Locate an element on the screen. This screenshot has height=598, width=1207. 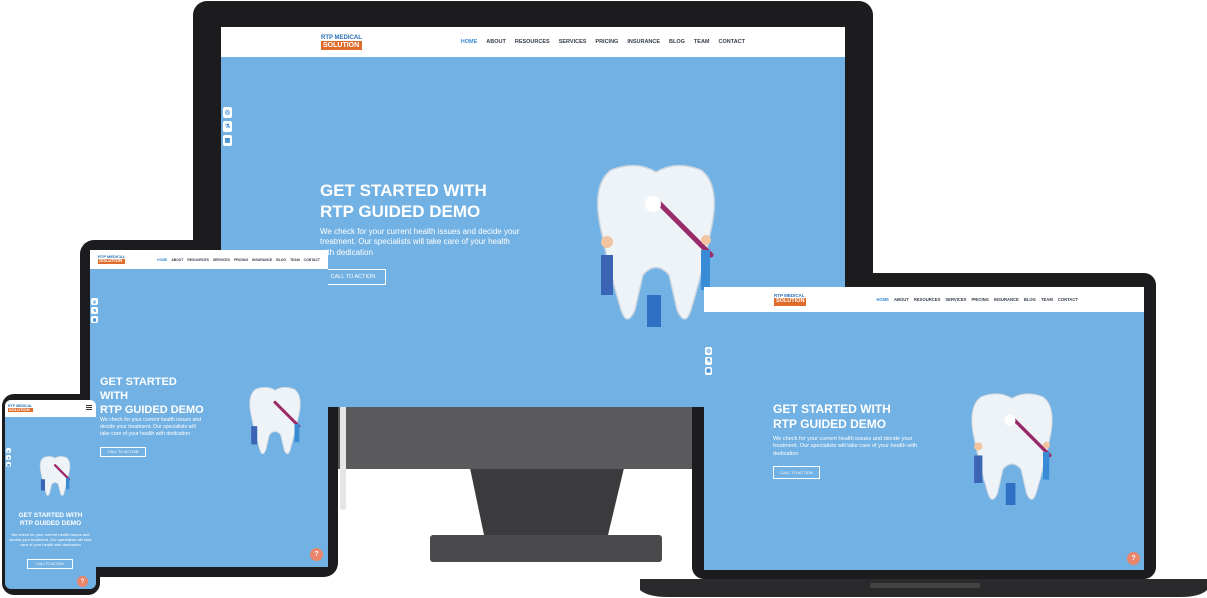
tablet-cta-button: CALL TO ACTION is located at coordinates (123, 452).